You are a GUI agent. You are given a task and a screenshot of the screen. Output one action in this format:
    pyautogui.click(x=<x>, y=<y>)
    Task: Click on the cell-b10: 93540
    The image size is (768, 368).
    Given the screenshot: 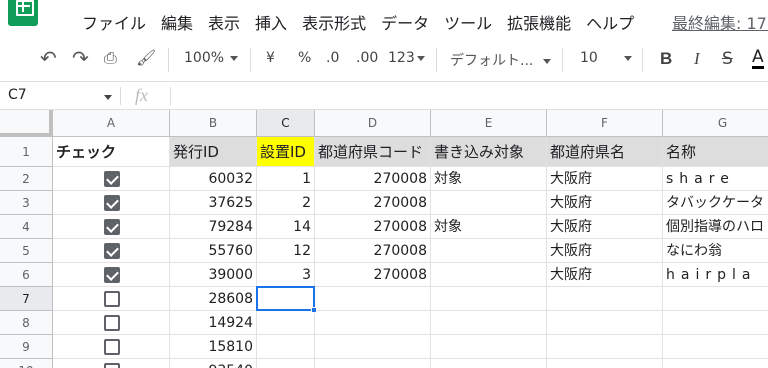 What is the action you would take?
    pyautogui.click(x=213, y=363)
    